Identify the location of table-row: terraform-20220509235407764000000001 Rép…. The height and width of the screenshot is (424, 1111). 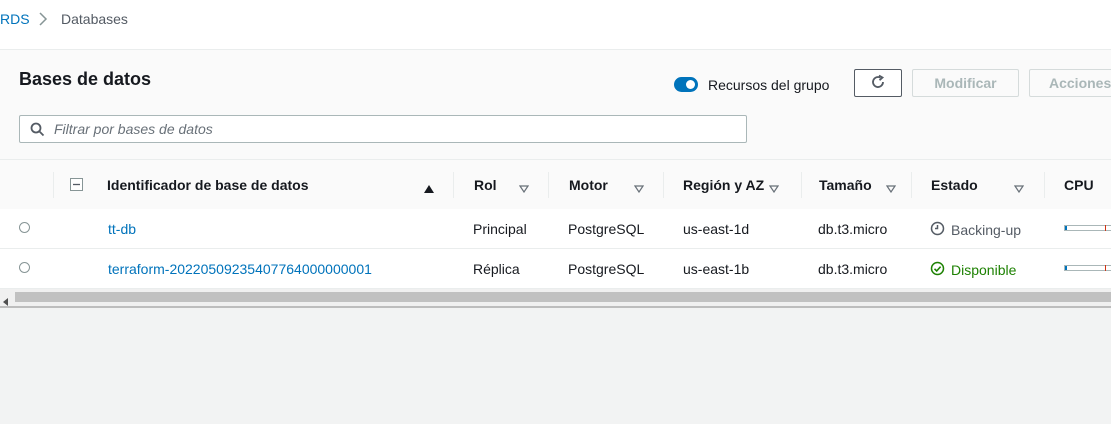
(555, 269).